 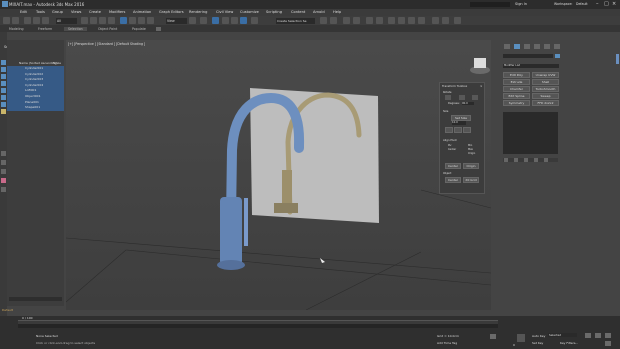 What do you see at coordinates (123, 20) in the screenshot?
I see `select-move-icon` at bounding box center [123, 20].